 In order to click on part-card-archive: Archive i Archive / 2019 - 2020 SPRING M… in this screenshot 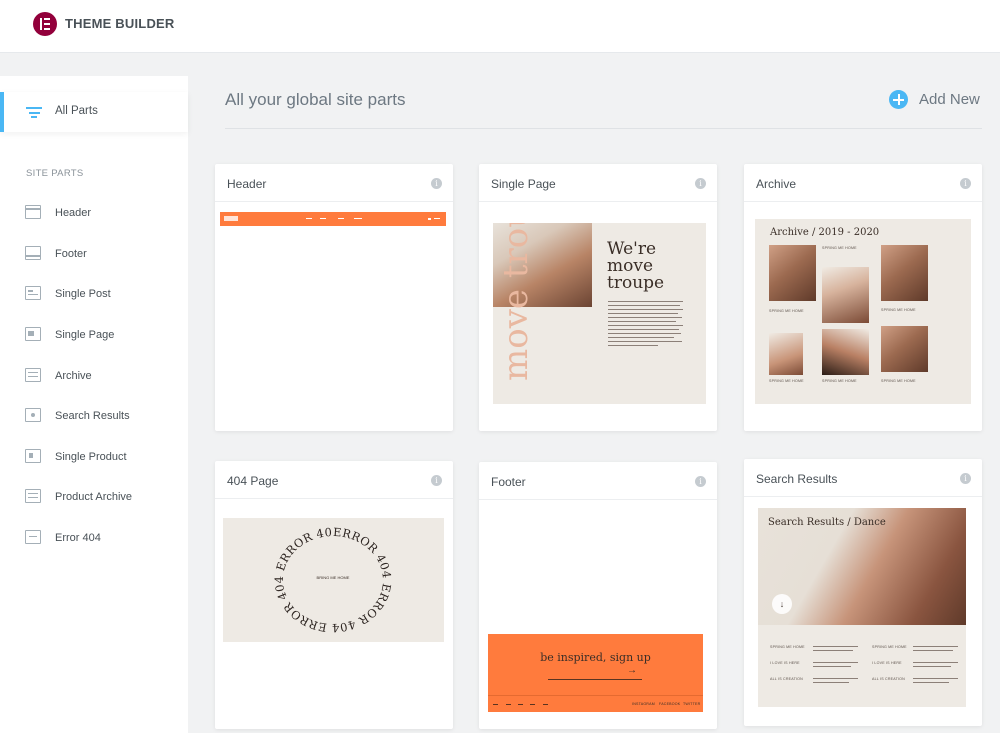, I will do `click(863, 297)`.